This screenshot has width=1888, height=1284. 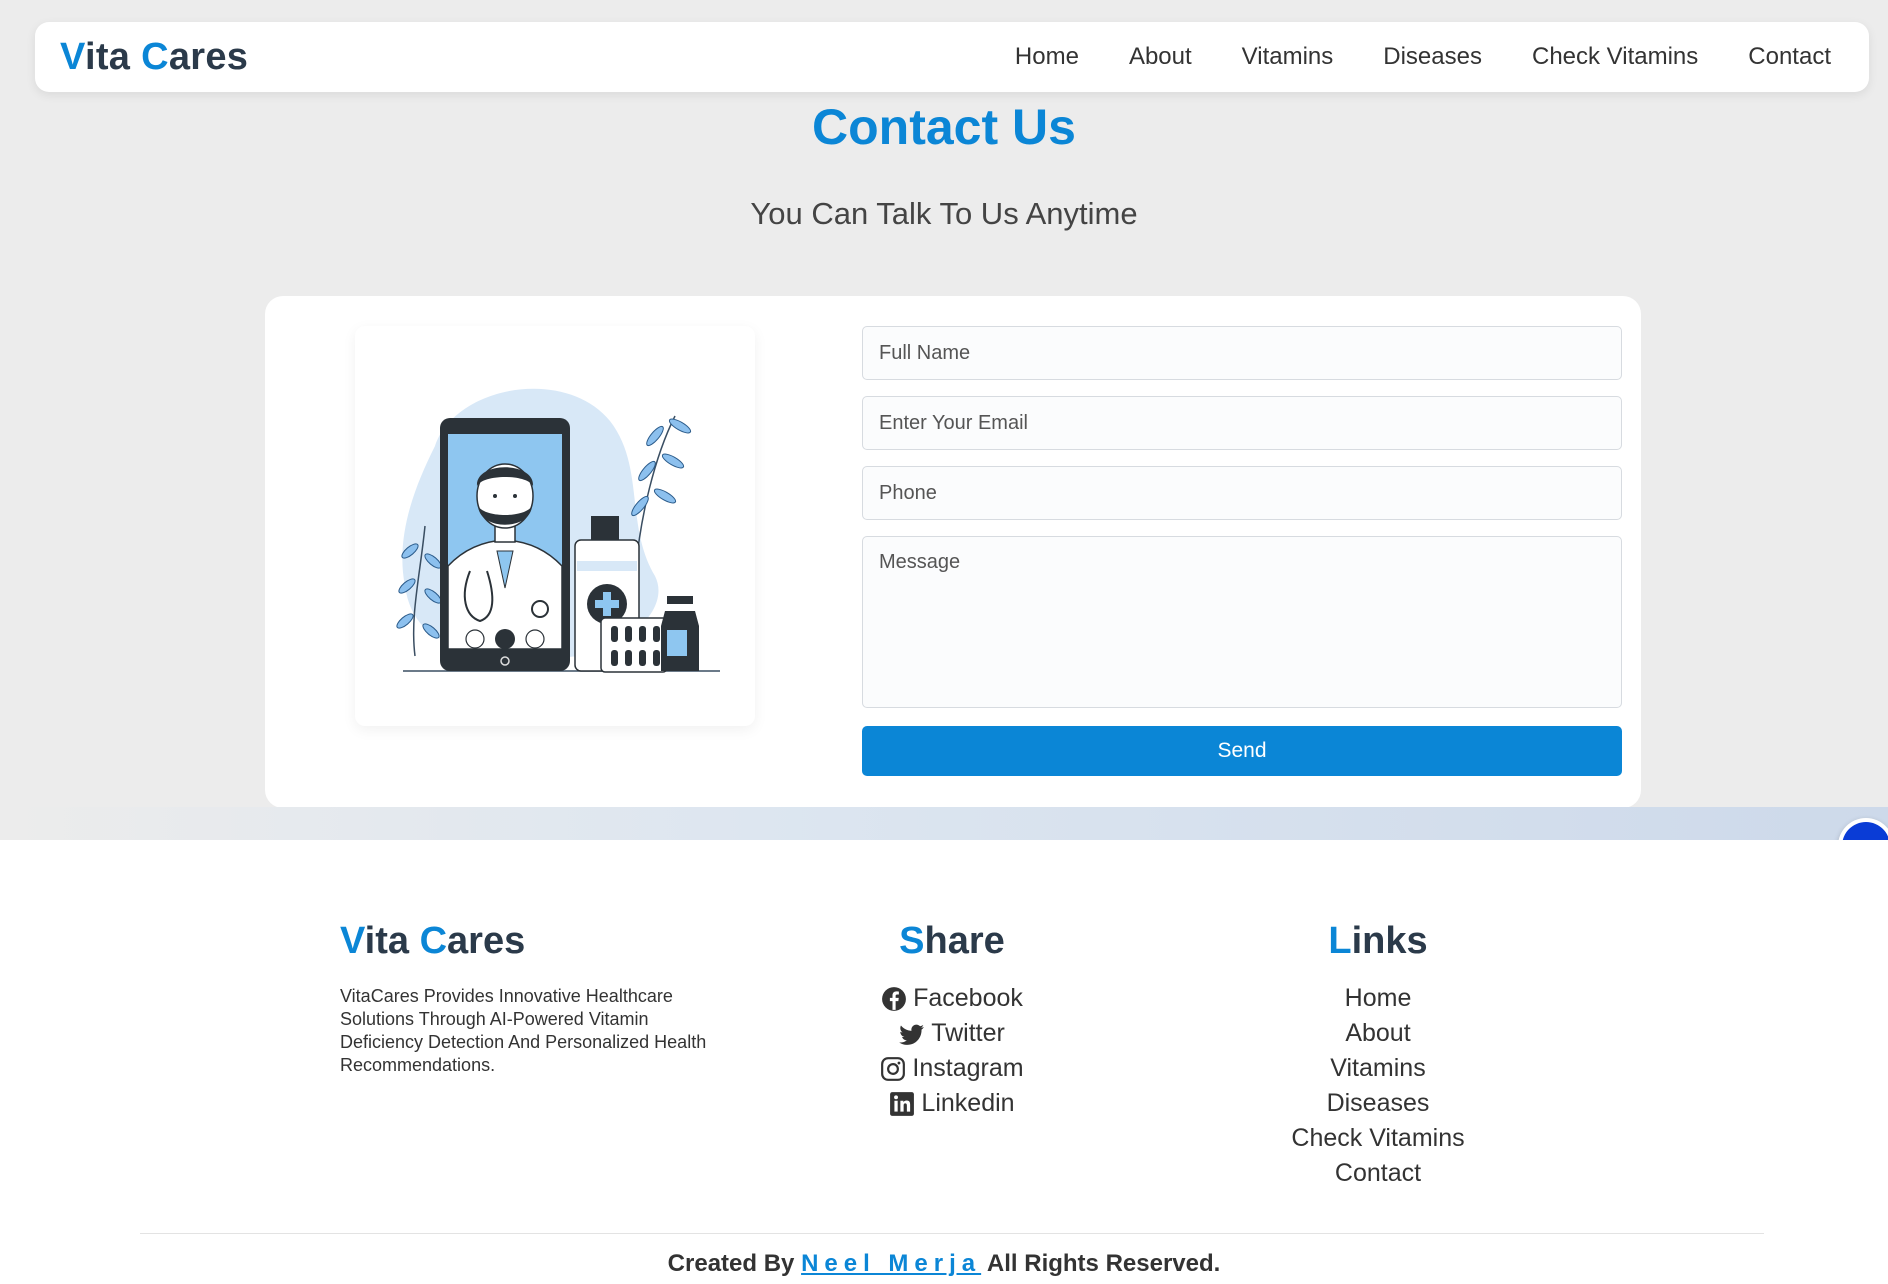 What do you see at coordinates (944, 824) in the screenshot?
I see `section-divider-wave` at bounding box center [944, 824].